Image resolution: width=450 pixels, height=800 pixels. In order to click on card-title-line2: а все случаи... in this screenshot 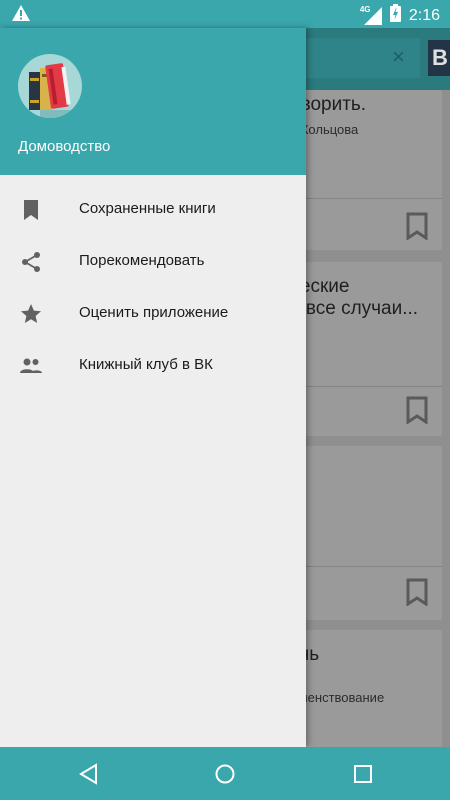, I will do `click(354, 308)`.